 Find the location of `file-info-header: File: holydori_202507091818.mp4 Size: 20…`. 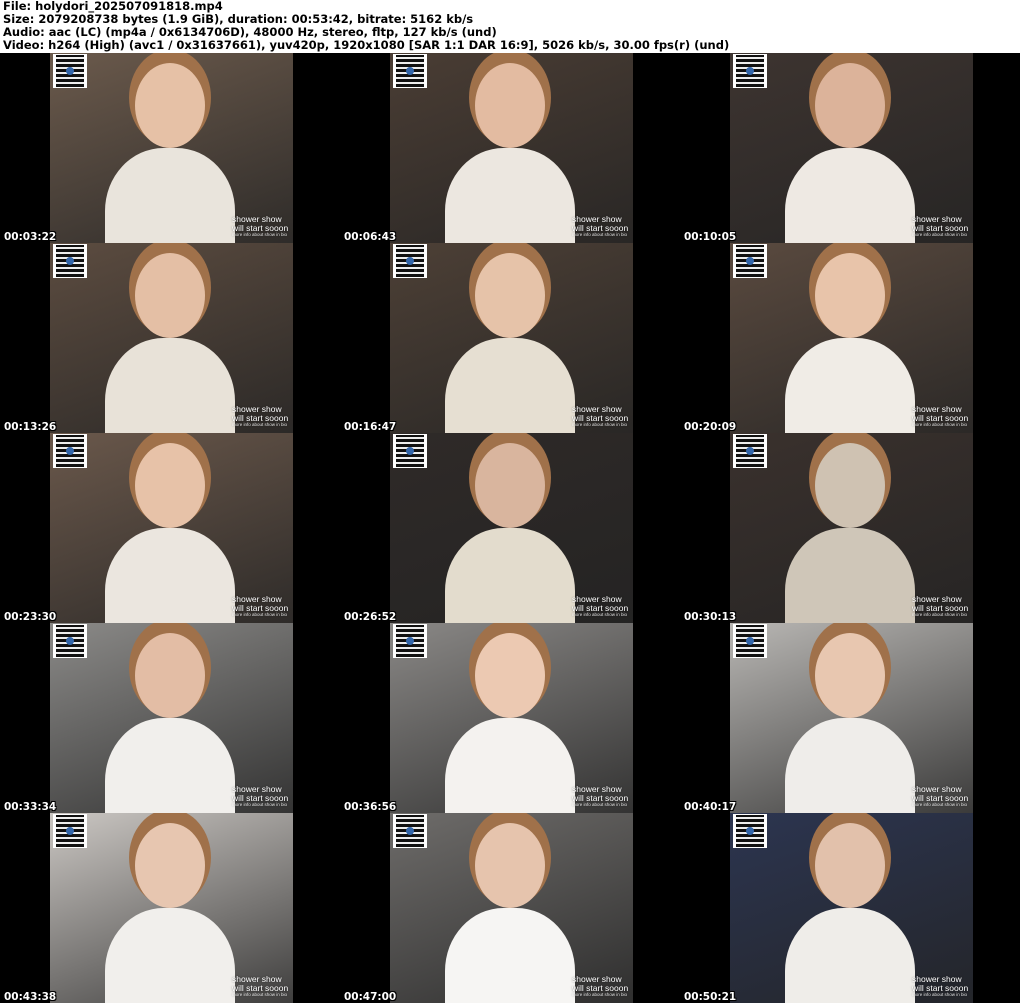

file-info-header: File: holydori_202507091818.mp4 Size: 20… is located at coordinates (512, 26).